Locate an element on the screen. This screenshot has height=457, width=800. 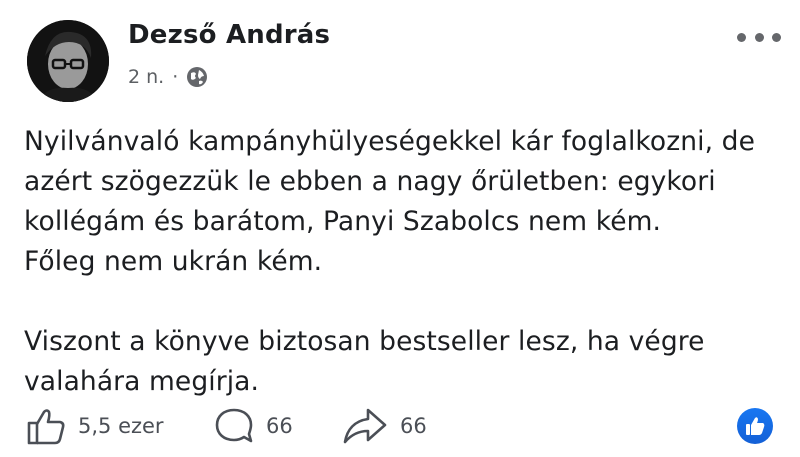
like-reaction-icon is located at coordinates (755, 426).